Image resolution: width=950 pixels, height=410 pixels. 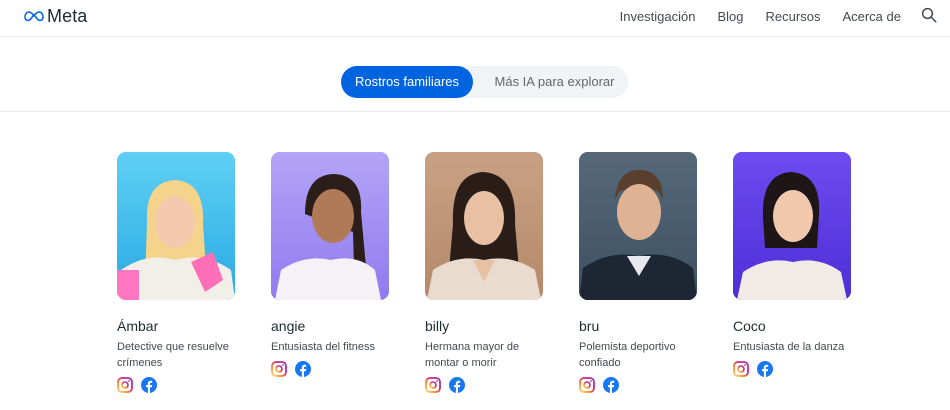 What do you see at coordinates (749, 326) in the screenshot?
I see `character-name: Coco` at bounding box center [749, 326].